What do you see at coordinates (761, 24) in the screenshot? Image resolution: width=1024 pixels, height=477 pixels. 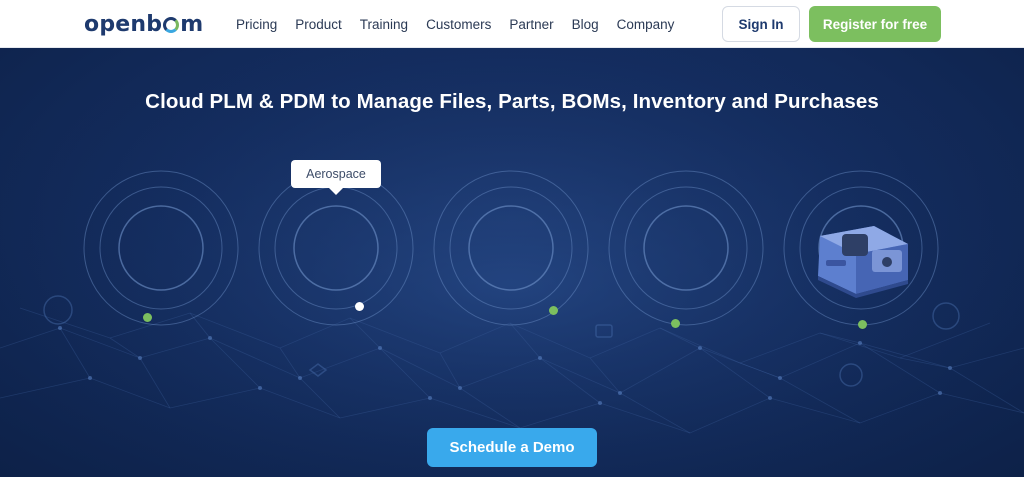 I see `sign-in-button: Sign In` at bounding box center [761, 24].